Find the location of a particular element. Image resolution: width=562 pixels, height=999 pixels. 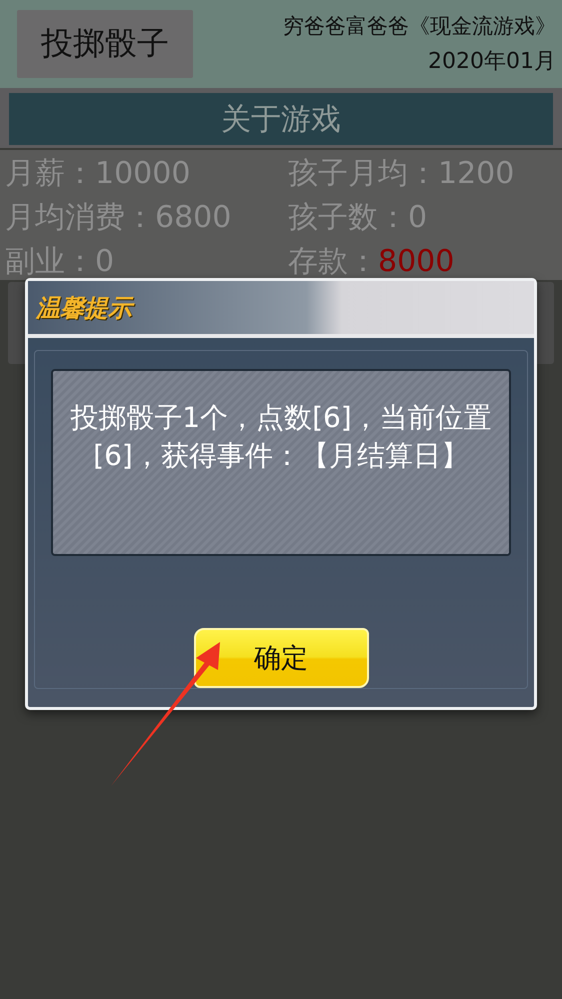

stat-value: 8000 is located at coordinates (416, 262).